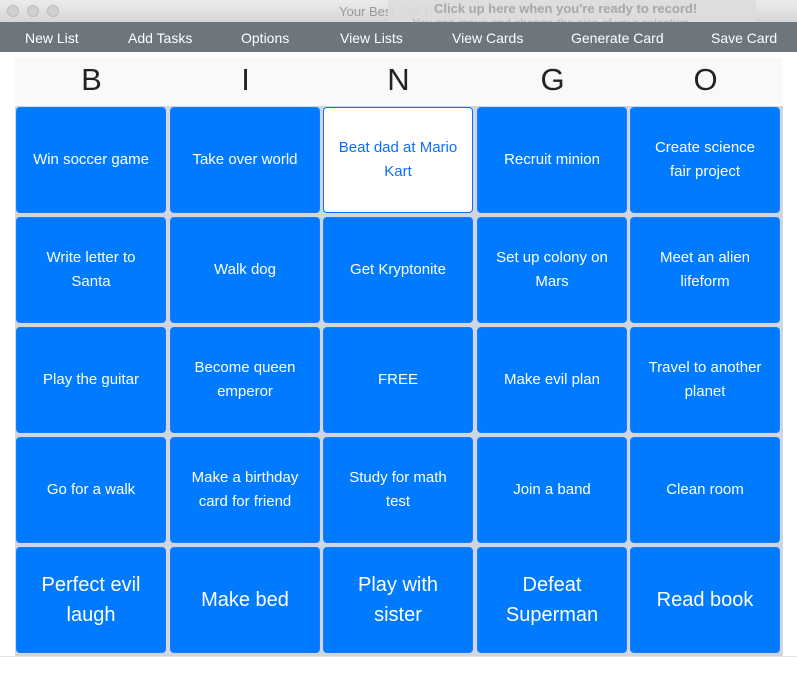 Image resolution: width=797 pixels, height=700 pixels. Describe the element at coordinates (552, 160) in the screenshot. I see `bingo-cell: Recruit minion` at that location.